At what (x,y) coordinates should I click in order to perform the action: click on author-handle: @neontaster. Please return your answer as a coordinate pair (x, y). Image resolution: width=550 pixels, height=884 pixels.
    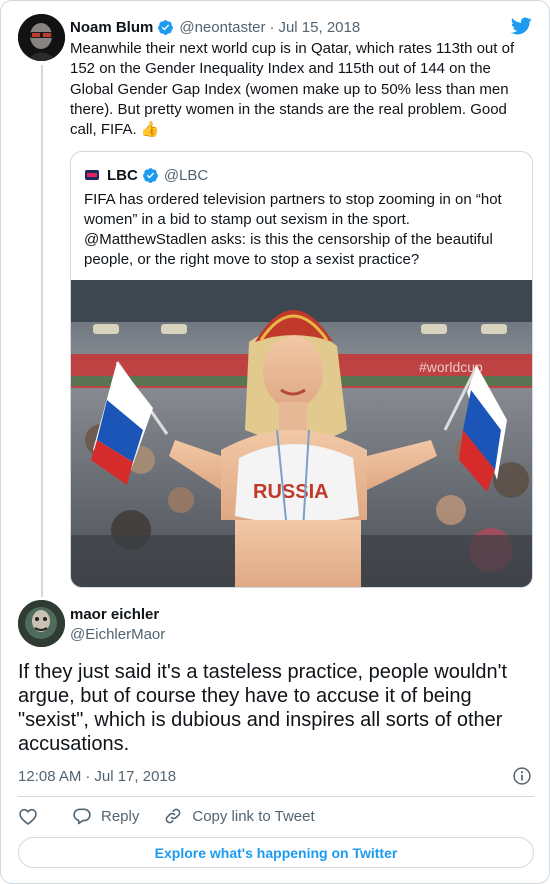
    Looking at the image, I should click on (222, 27).